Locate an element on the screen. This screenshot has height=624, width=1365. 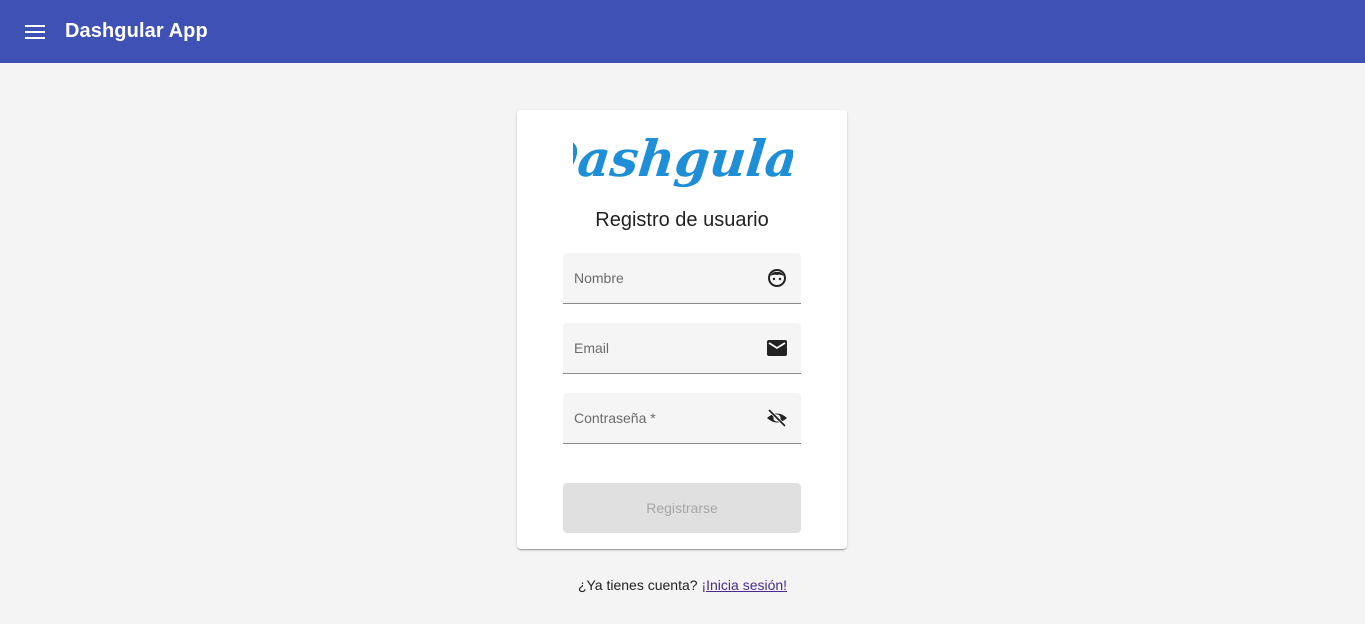
logo-text: Dashgular is located at coordinates (683, 158).